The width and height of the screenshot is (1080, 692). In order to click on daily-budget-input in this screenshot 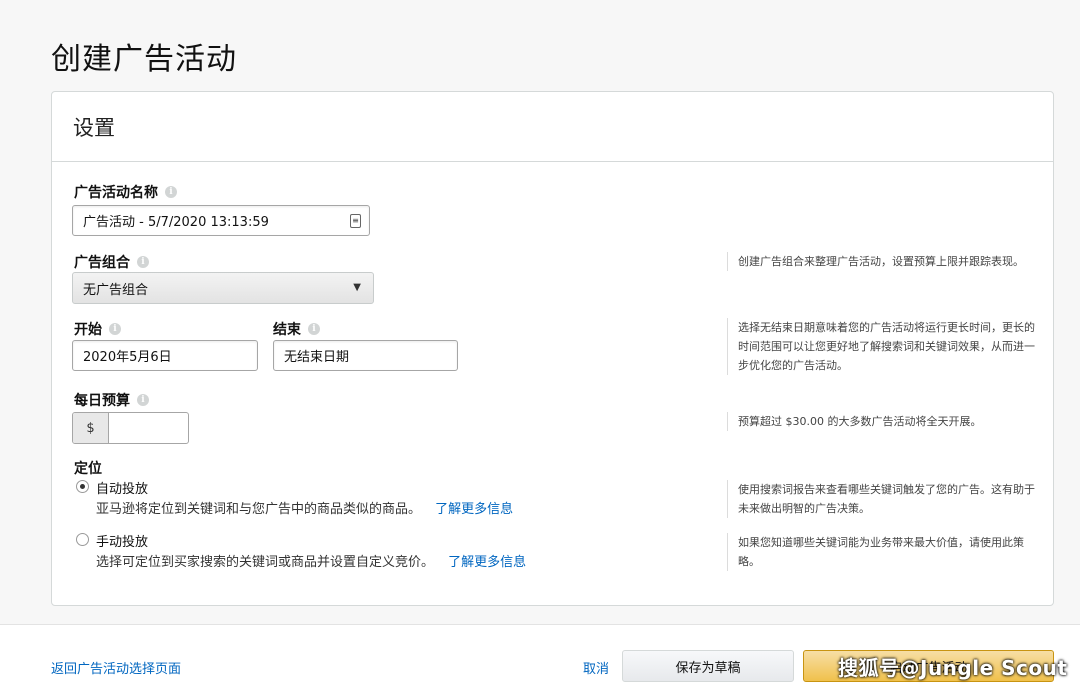, I will do `click(148, 428)`.